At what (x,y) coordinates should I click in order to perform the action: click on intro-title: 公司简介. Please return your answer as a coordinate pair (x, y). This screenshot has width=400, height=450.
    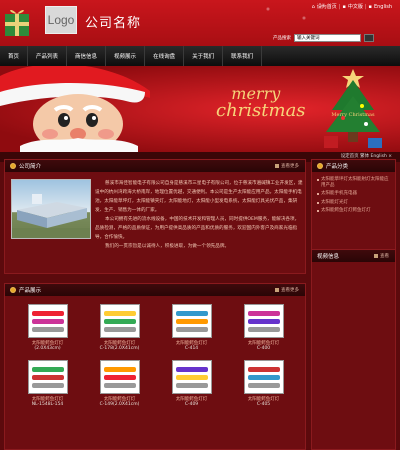
    Looking at the image, I should click on (30, 167).